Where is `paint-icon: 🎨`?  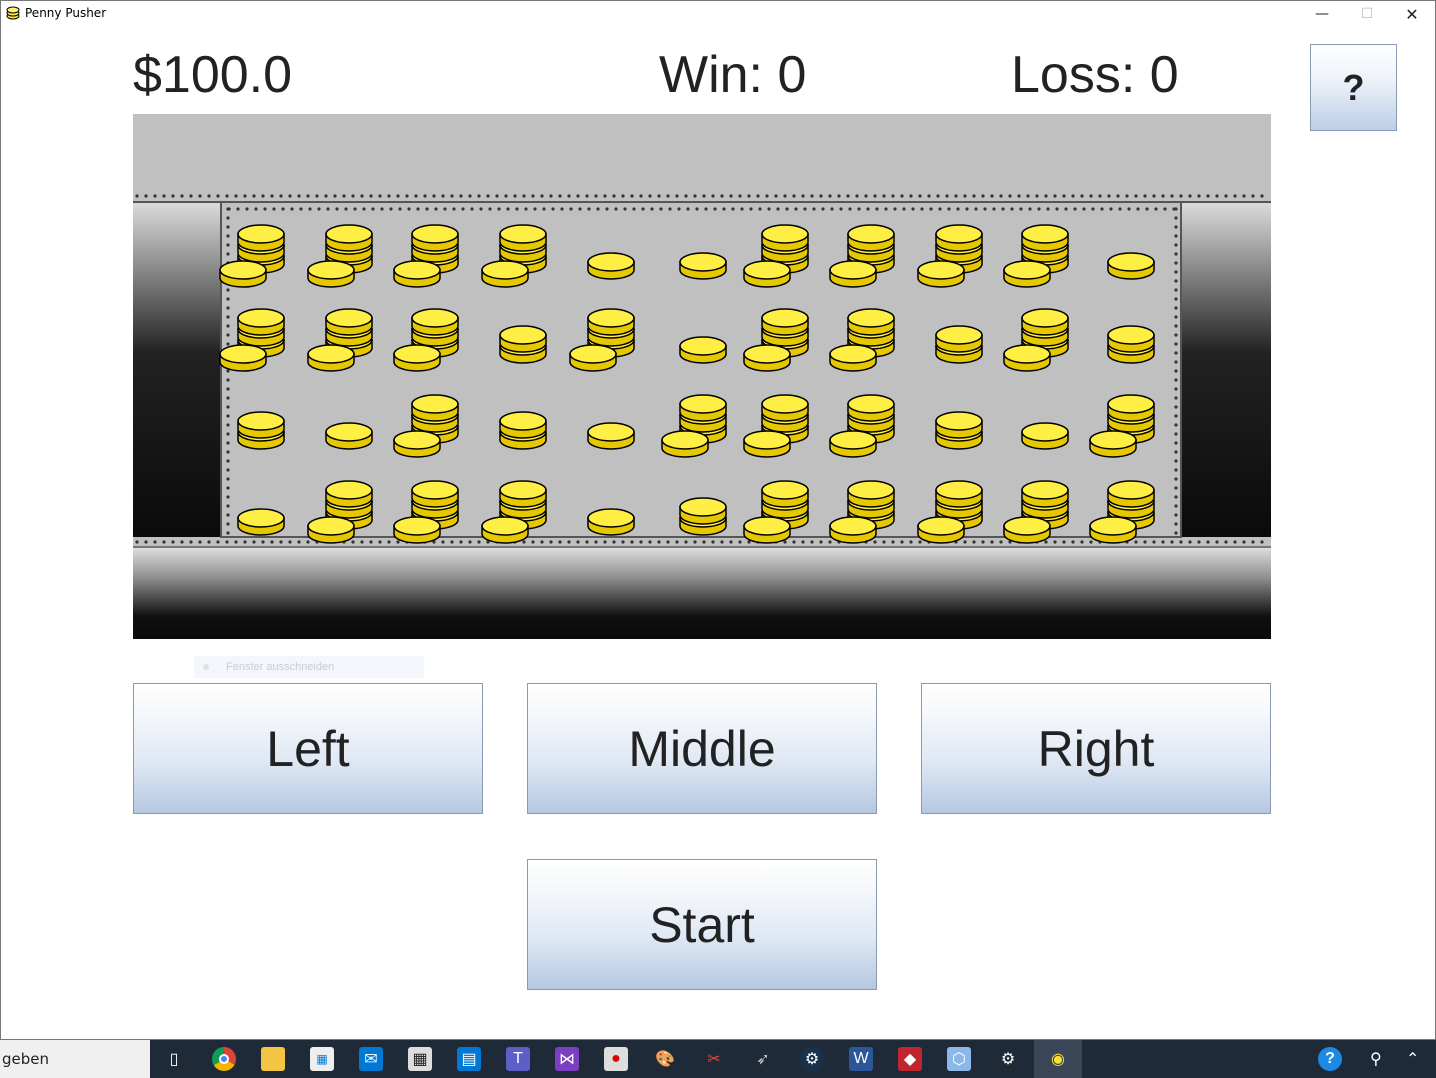 paint-icon: 🎨 is located at coordinates (665, 1059).